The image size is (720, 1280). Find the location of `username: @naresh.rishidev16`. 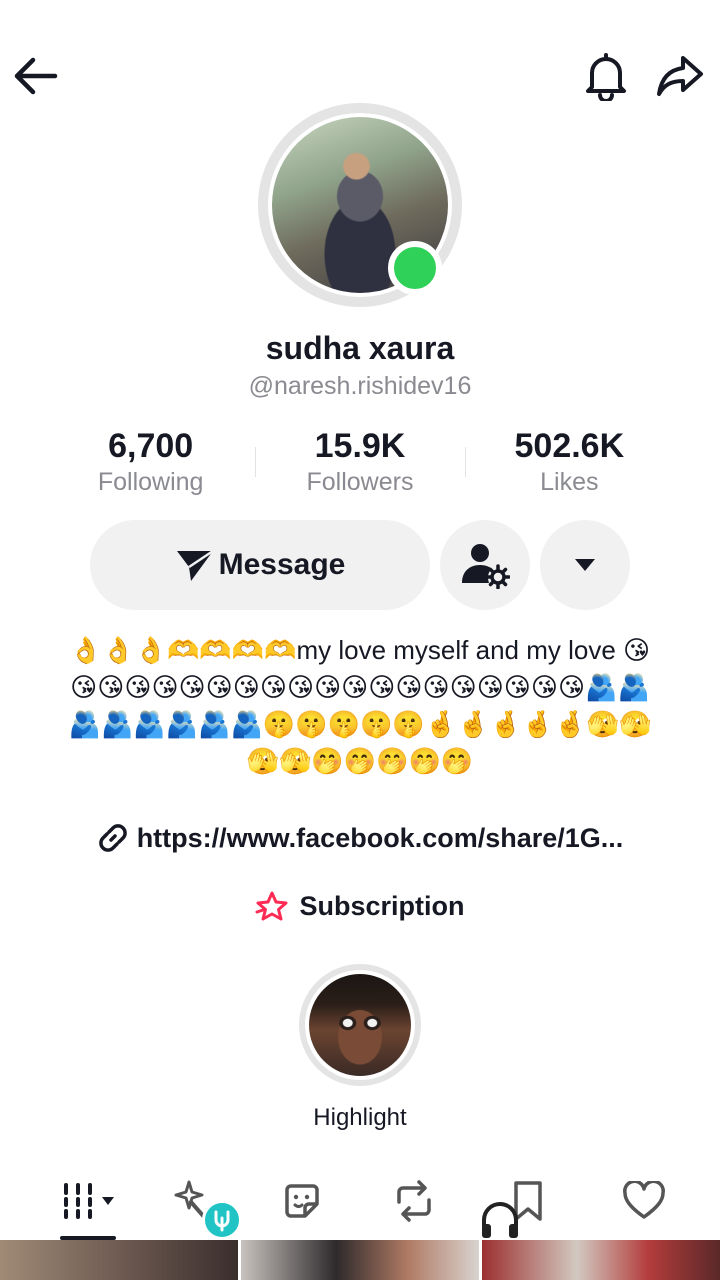

username: @naresh.rishidev16 is located at coordinates (360, 386).